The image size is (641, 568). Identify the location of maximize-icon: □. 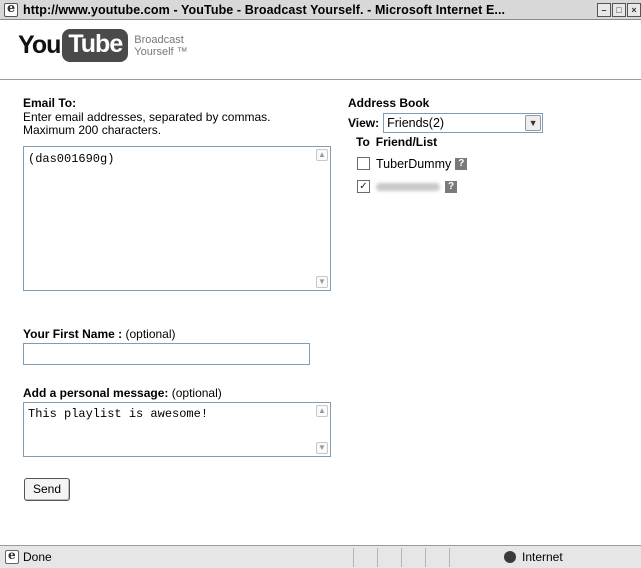
(619, 9).